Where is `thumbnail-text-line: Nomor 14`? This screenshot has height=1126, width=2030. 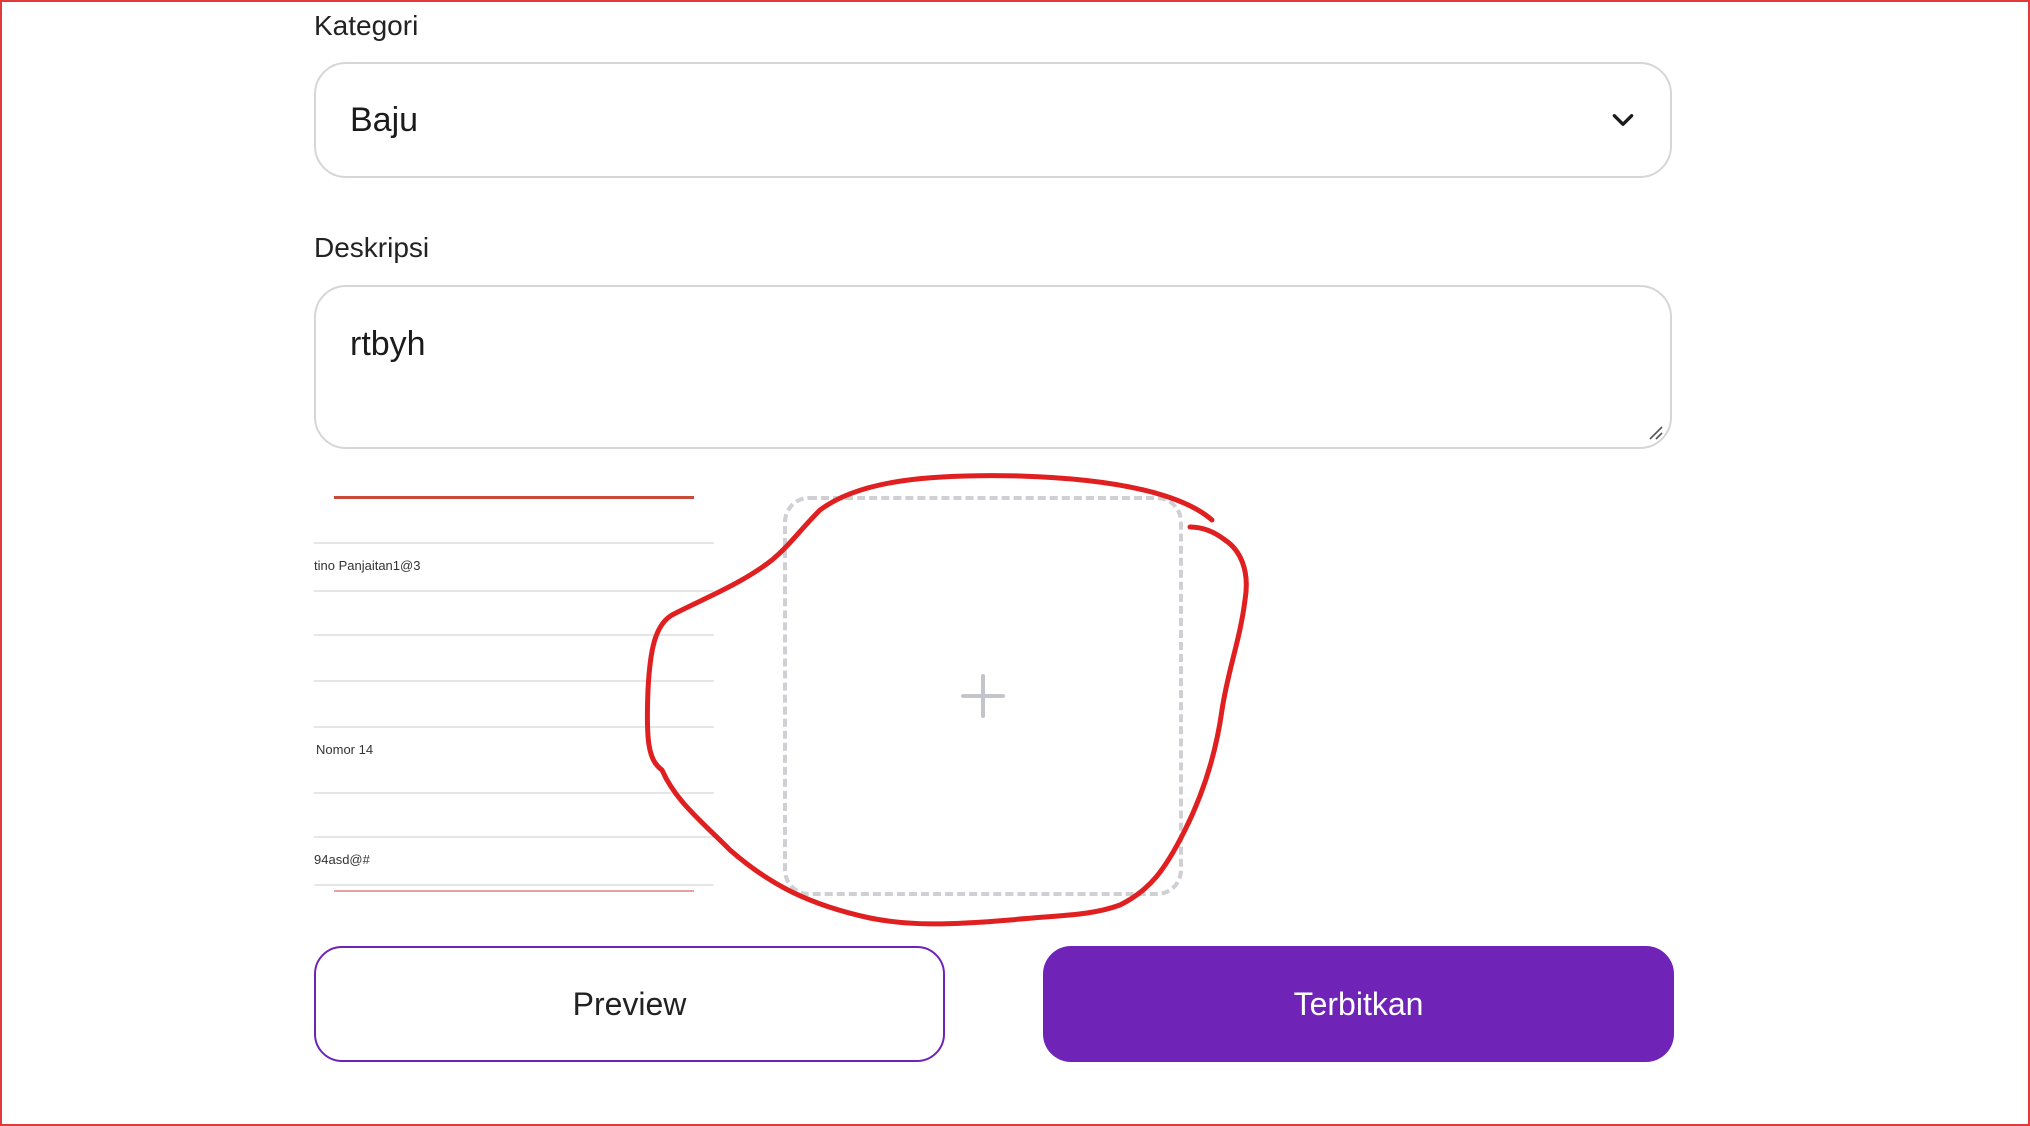 thumbnail-text-line: Nomor 14 is located at coordinates (345, 749).